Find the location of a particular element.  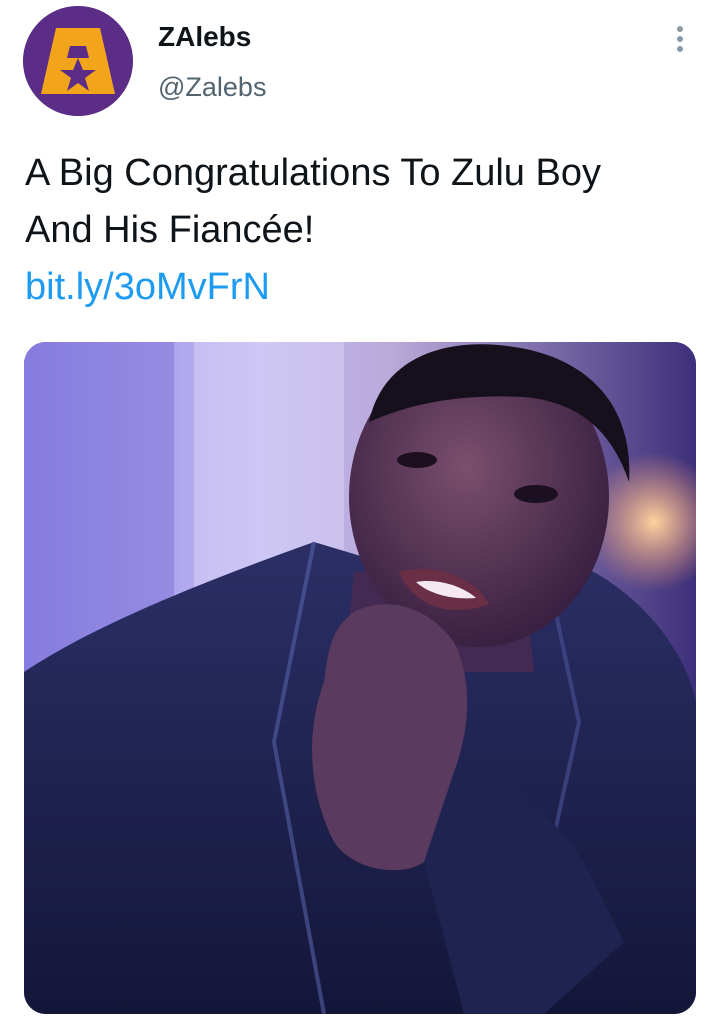

more-vertical-icon is located at coordinates (680, 29).